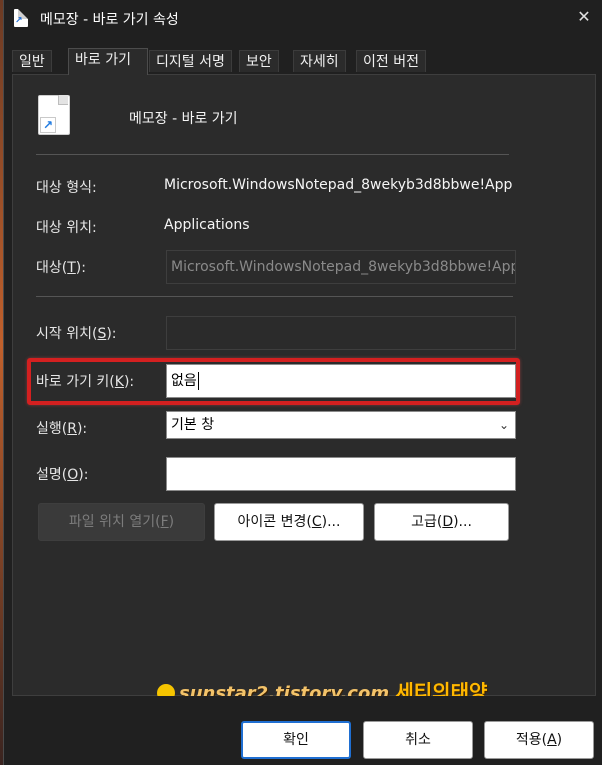  Describe the element at coordinates (259, 61) in the screenshot. I see `tab-security: 보안` at that location.